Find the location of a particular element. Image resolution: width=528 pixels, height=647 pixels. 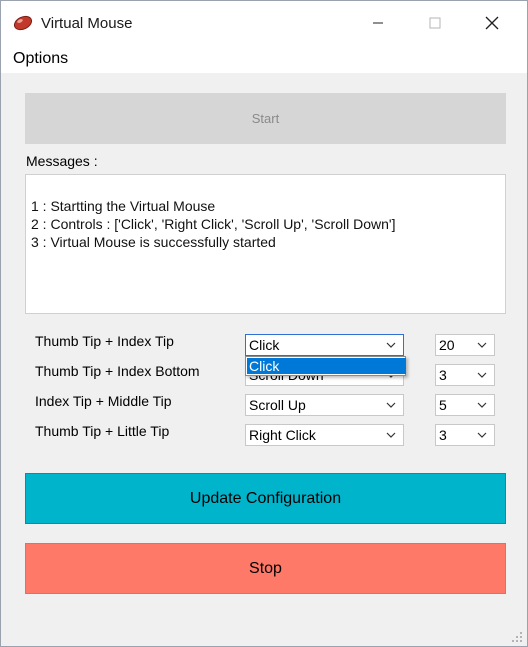

dropdown-option-click: Click is located at coordinates (326, 366).